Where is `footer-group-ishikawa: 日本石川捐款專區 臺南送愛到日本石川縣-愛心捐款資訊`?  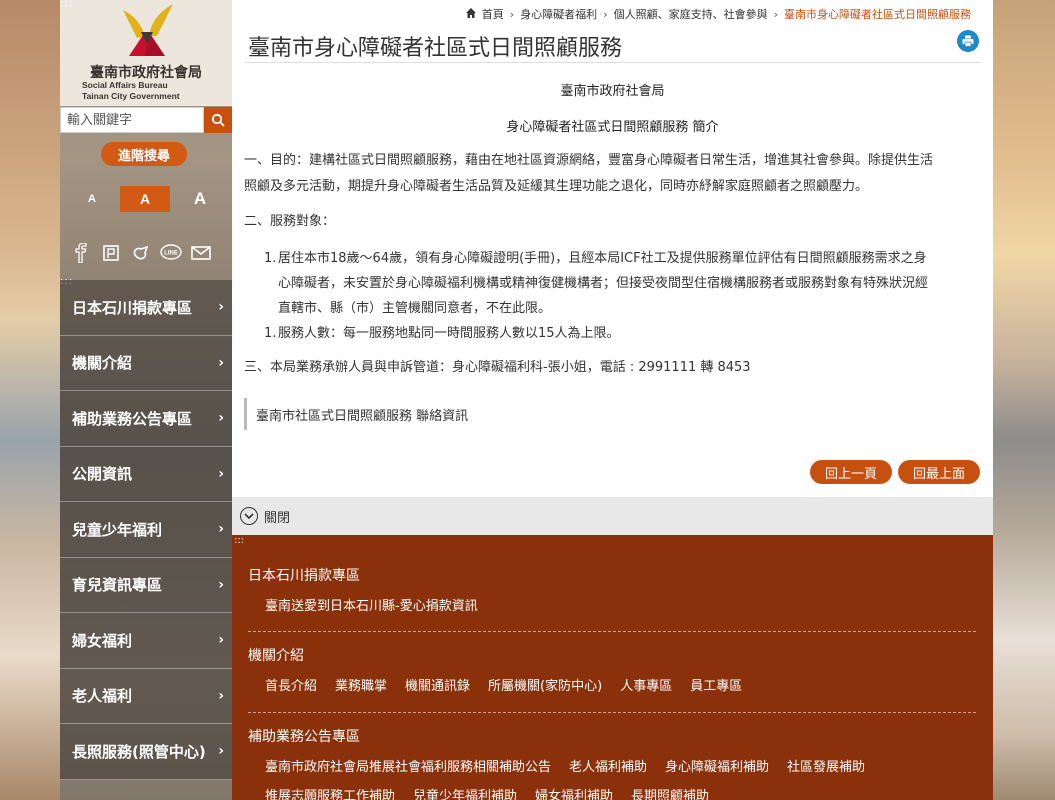 footer-group-ishikawa: 日本石川捐款專區 臺南送愛到日本石川縣-愛心捐款資訊 is located at coordinates (612, 589).